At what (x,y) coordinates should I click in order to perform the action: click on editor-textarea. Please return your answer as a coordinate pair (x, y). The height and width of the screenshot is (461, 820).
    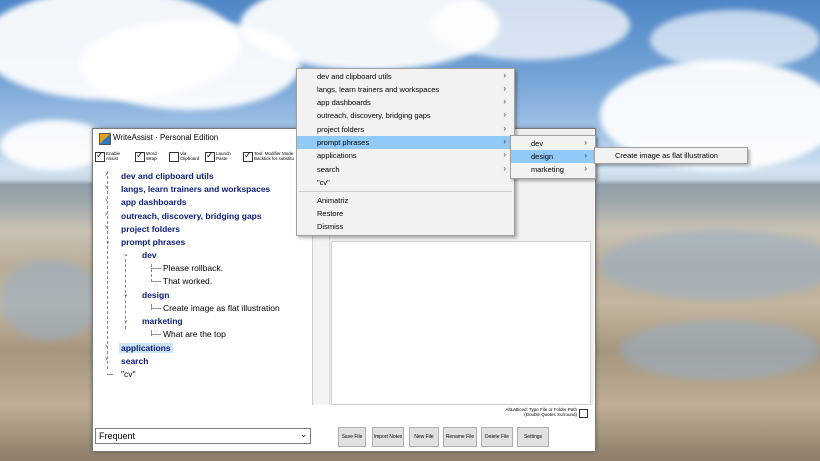
    Looking at the image, I should click on (461, 323).